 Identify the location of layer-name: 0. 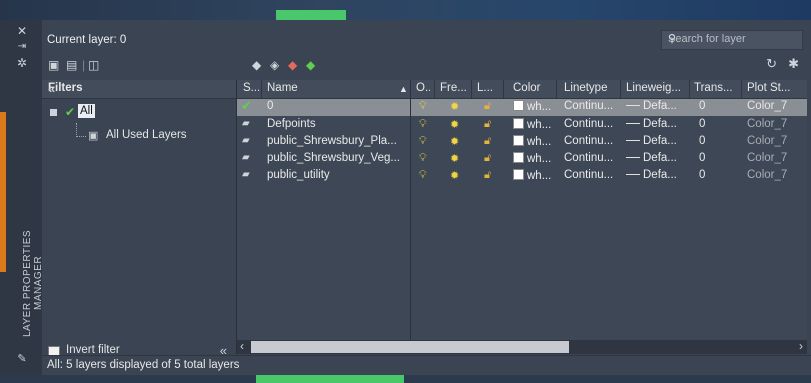
(337, 106).